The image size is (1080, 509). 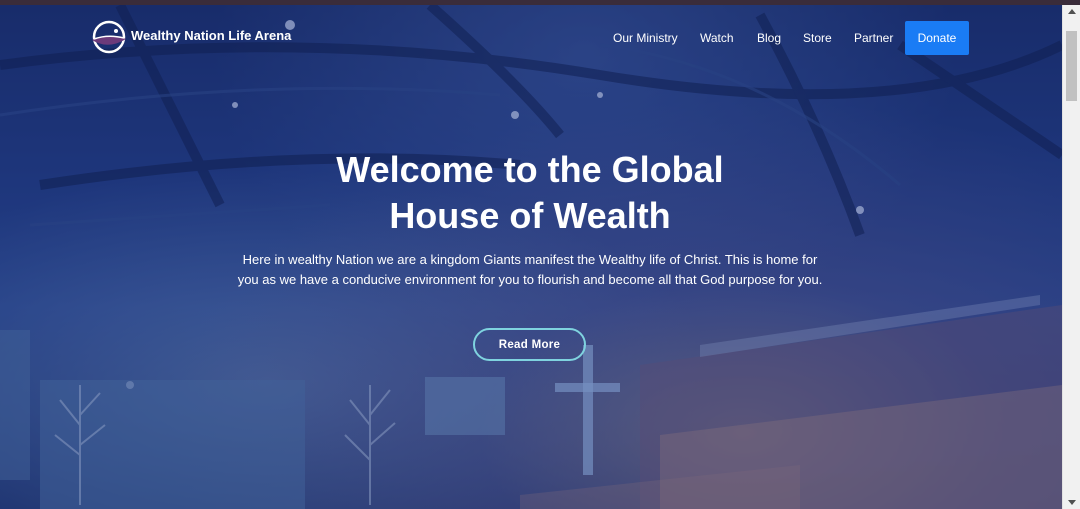 I want to click on nav-item-store: Store, so click(x=817, y=38).